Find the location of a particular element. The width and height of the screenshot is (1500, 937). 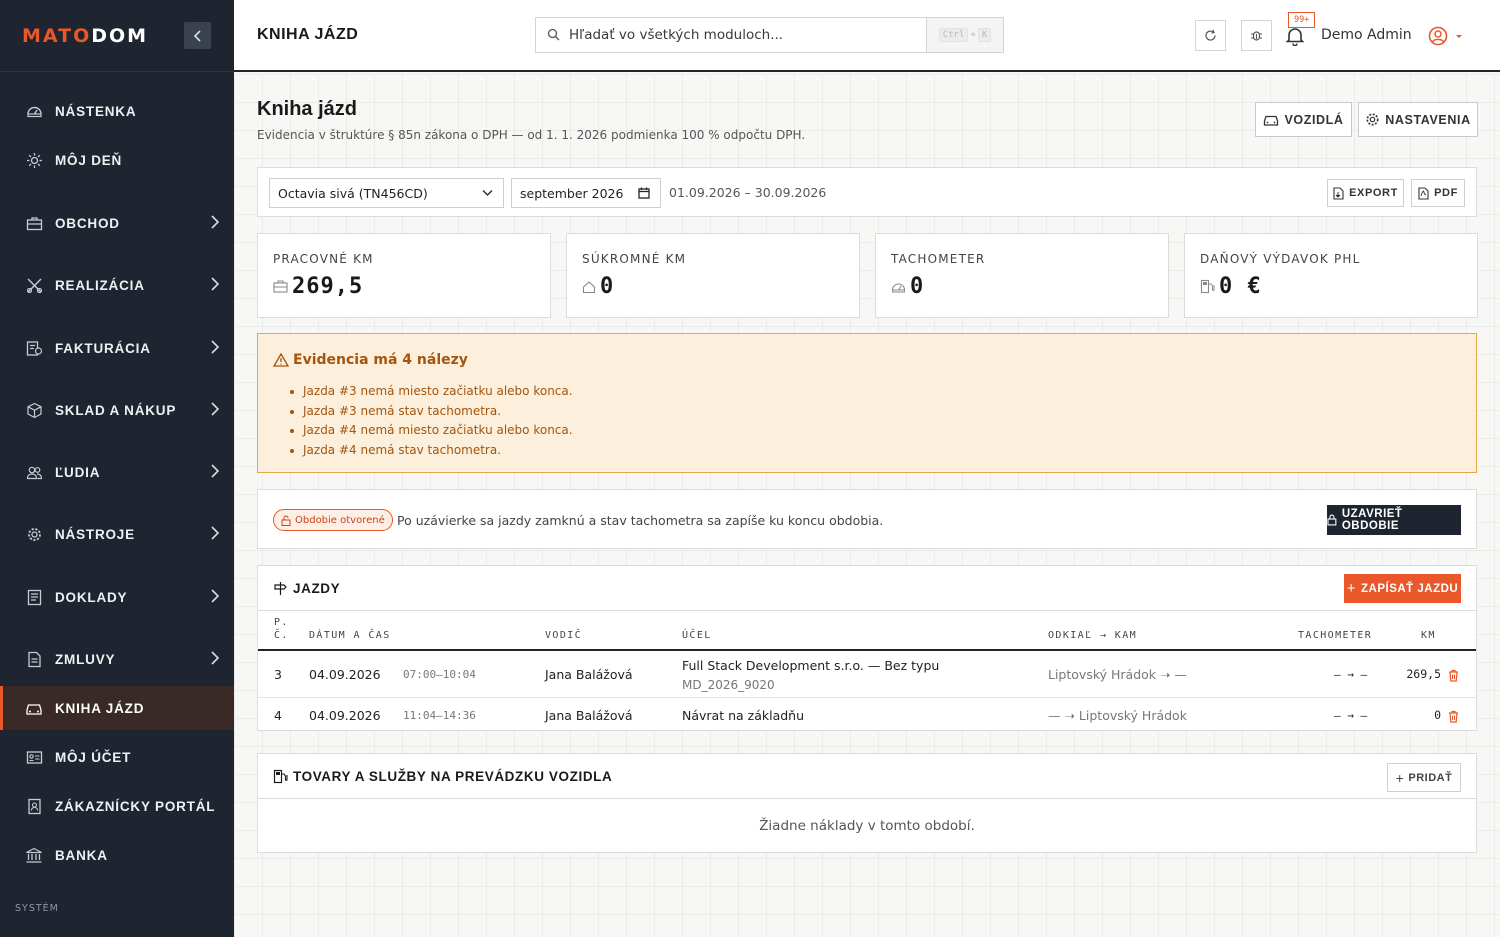

sidebar-item-nastroje: NÁSTROJE is located at coordinates (117, 534).